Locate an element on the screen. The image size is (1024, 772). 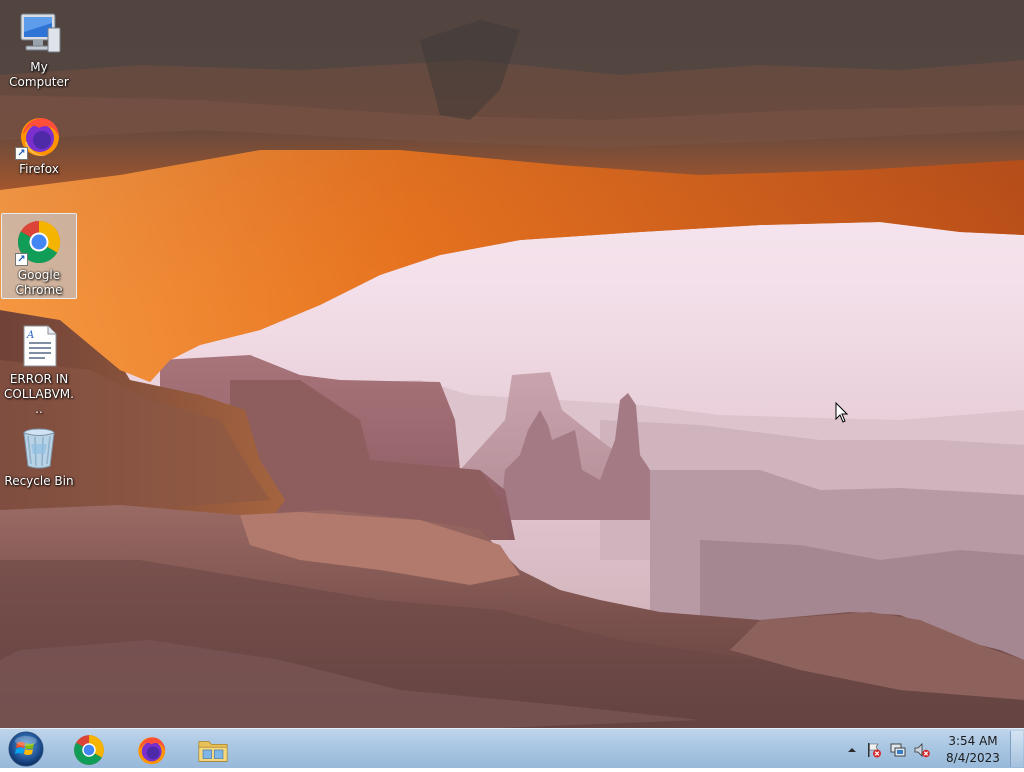
windows-logo-icon is located at coordinates (26, 749).